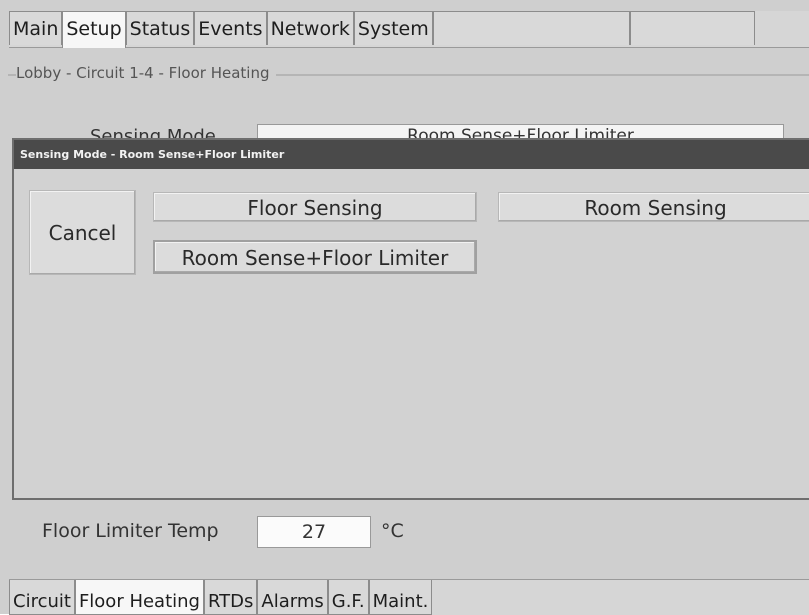 Image resolution: width=809 pixels, height=615 pixels. Describe the element at coordinates (310, 28) in the screenshot. I see `tab-network: Network` at that location.